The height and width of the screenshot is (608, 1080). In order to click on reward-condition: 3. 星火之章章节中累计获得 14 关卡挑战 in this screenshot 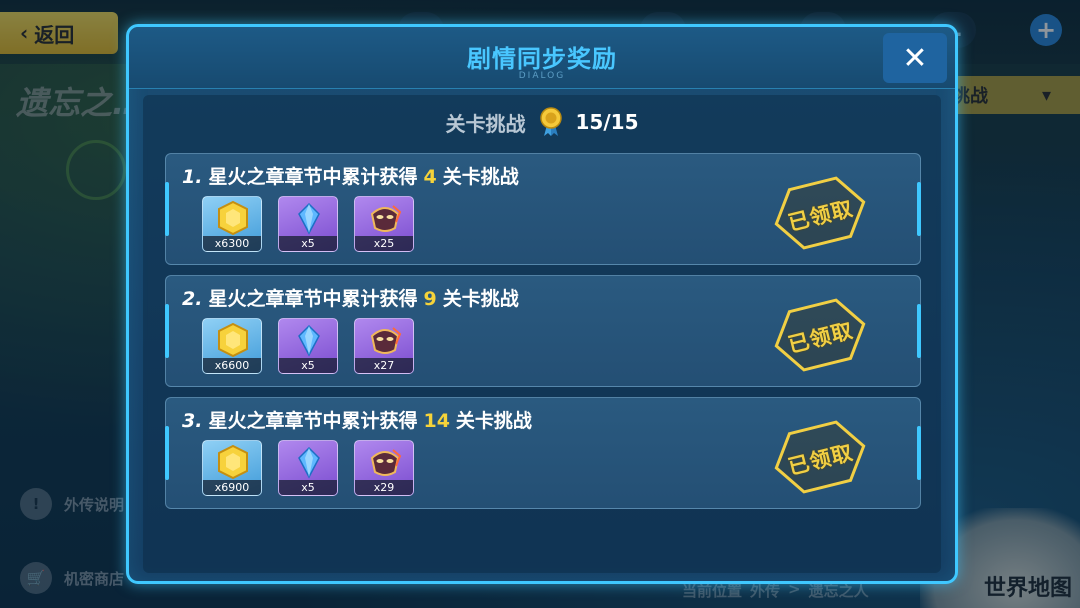, I will do `click(357, 421)`.